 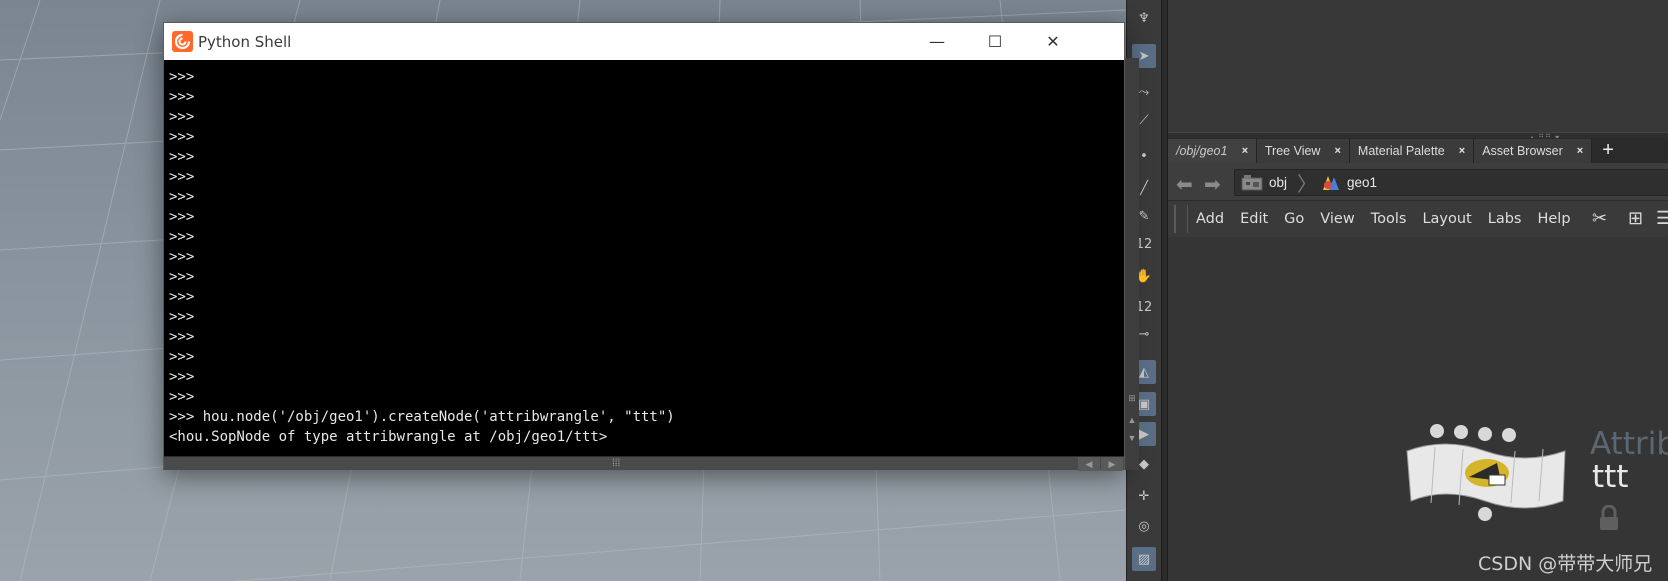 What do you see at coordinates (1635, 218) in the screenshot?
I see `tree-layout-icon: ⊞` at bounding box center [1635, 218].